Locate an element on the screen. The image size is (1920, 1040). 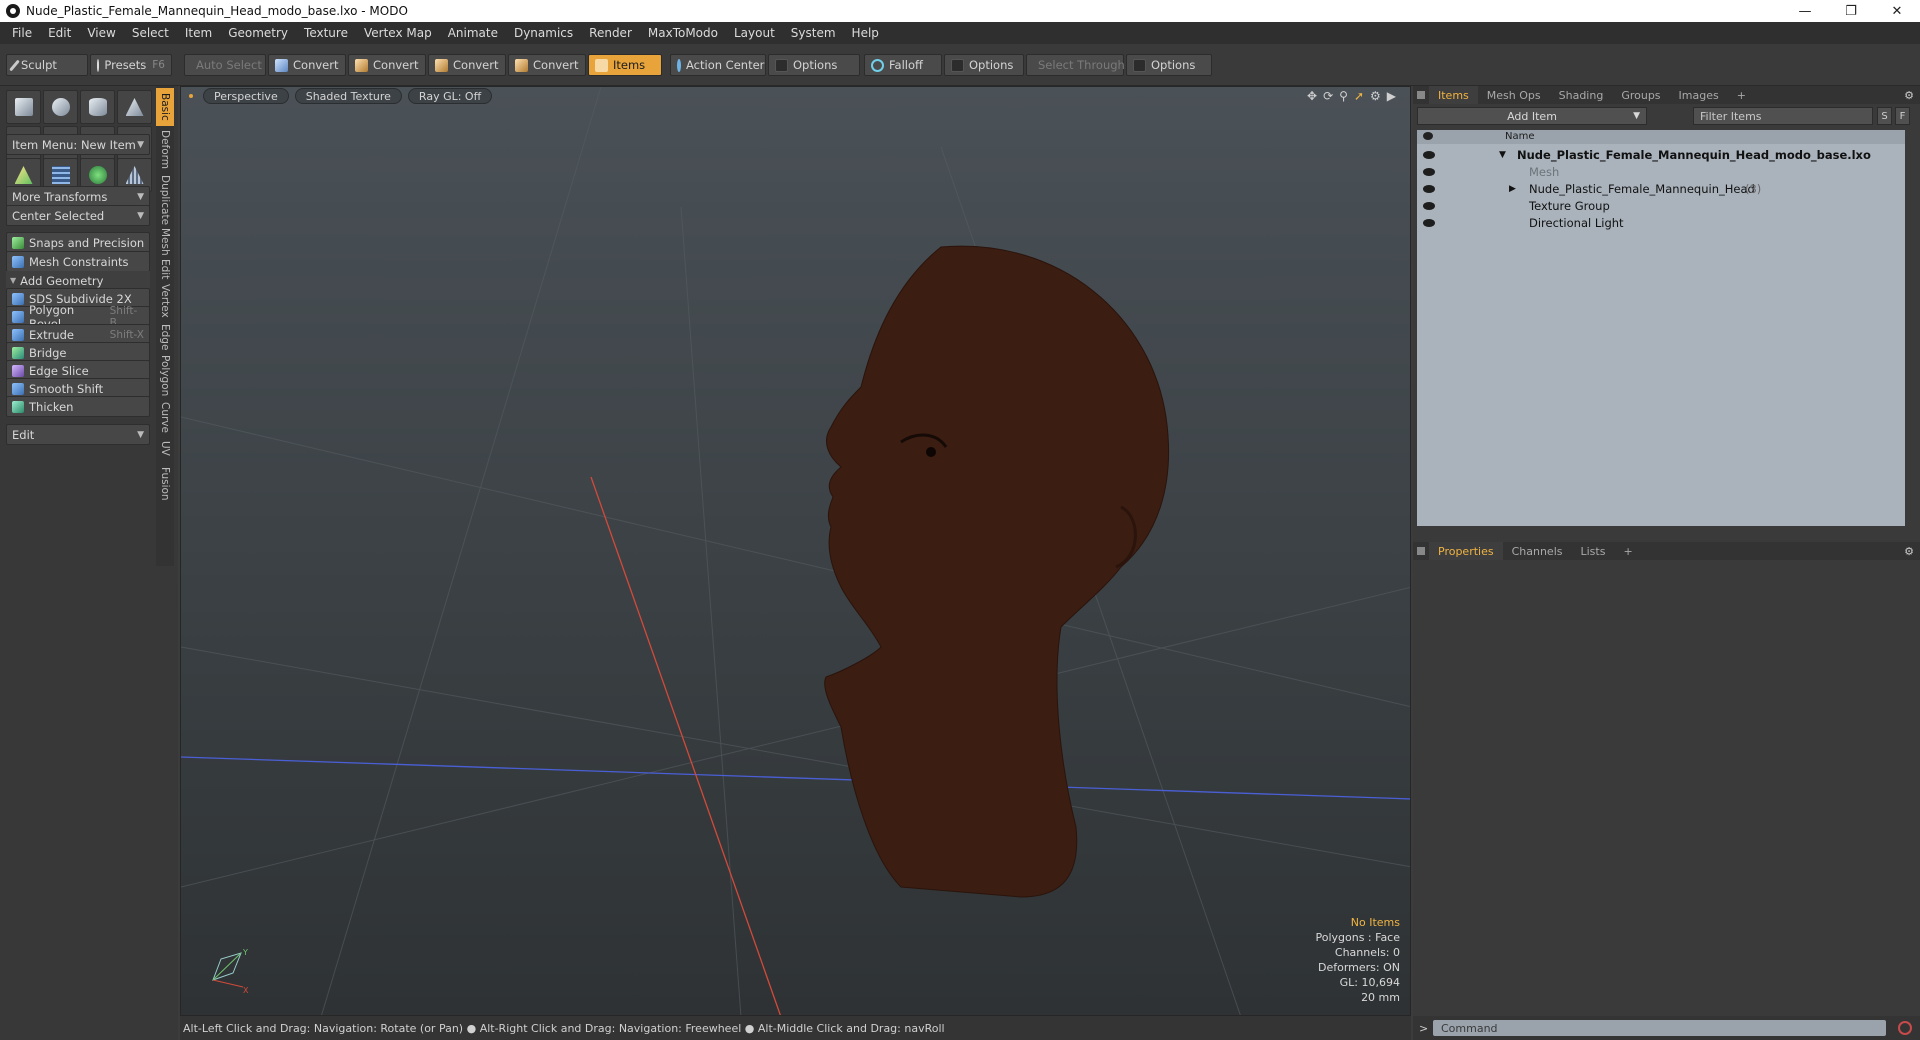
restore-button: ❐ is located at coordinates (1851, 11).